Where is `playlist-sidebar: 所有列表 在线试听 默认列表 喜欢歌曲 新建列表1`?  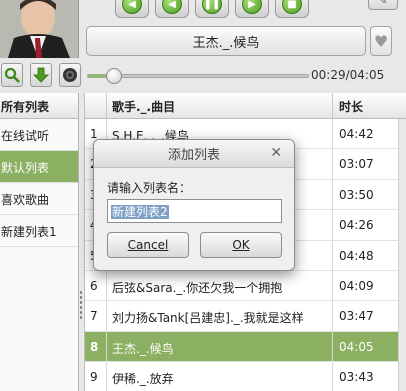 playlist-sidebar: 所有列表 在线试听 默认列表 喜欢歌曲 新建列表1 is located at coordinates (39, 242).